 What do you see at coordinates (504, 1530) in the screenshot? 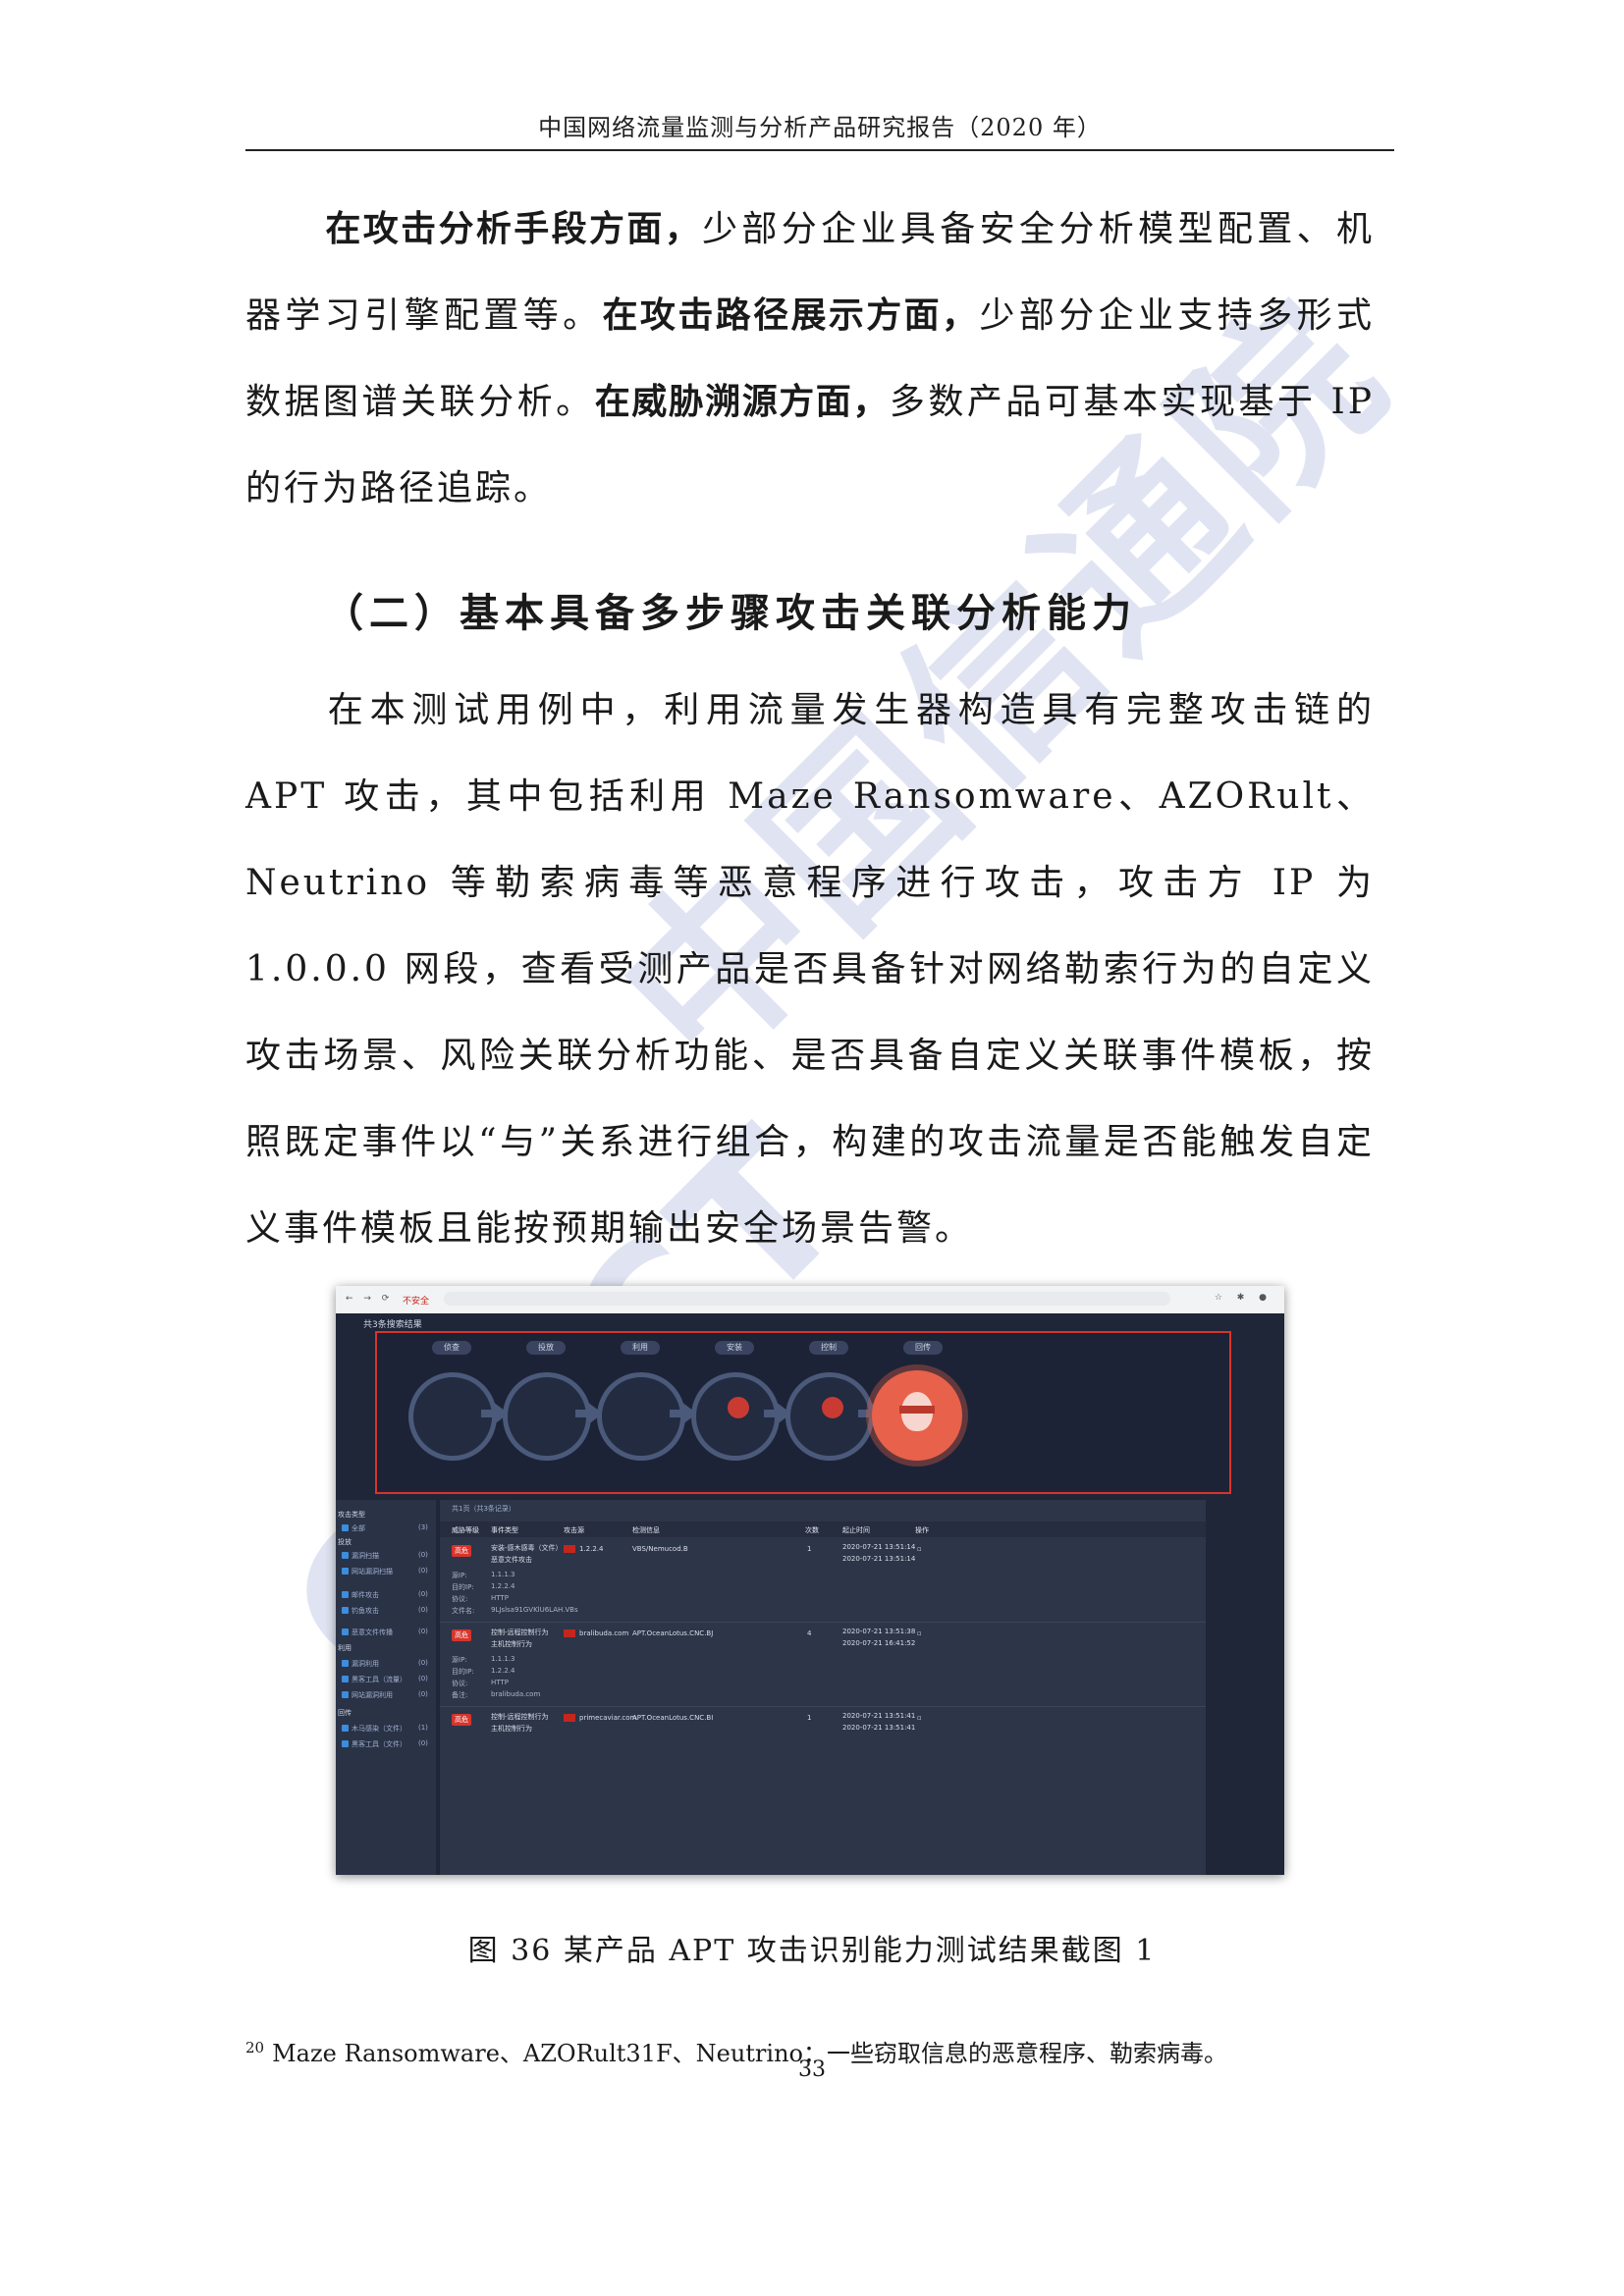
I see `column-header: 事件类型` at bounding box center [504, 1530].